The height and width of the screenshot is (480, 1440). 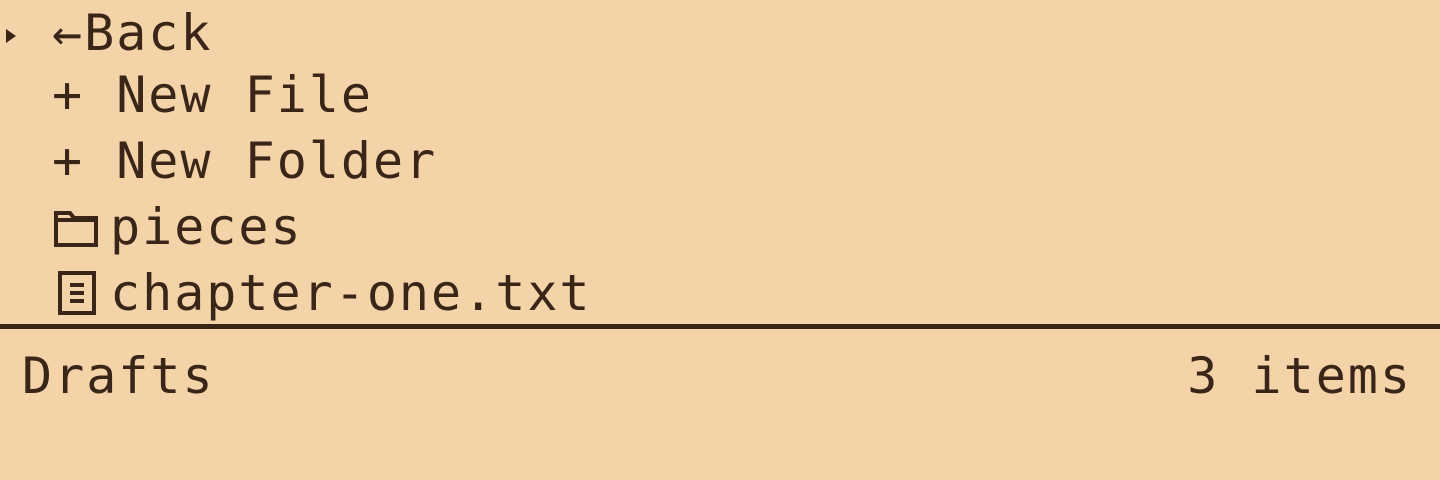 What do you see at coordinates (206, 227) in the screenshot?
I see `folder-item-label: pieces` at bounding box center [206, 227].